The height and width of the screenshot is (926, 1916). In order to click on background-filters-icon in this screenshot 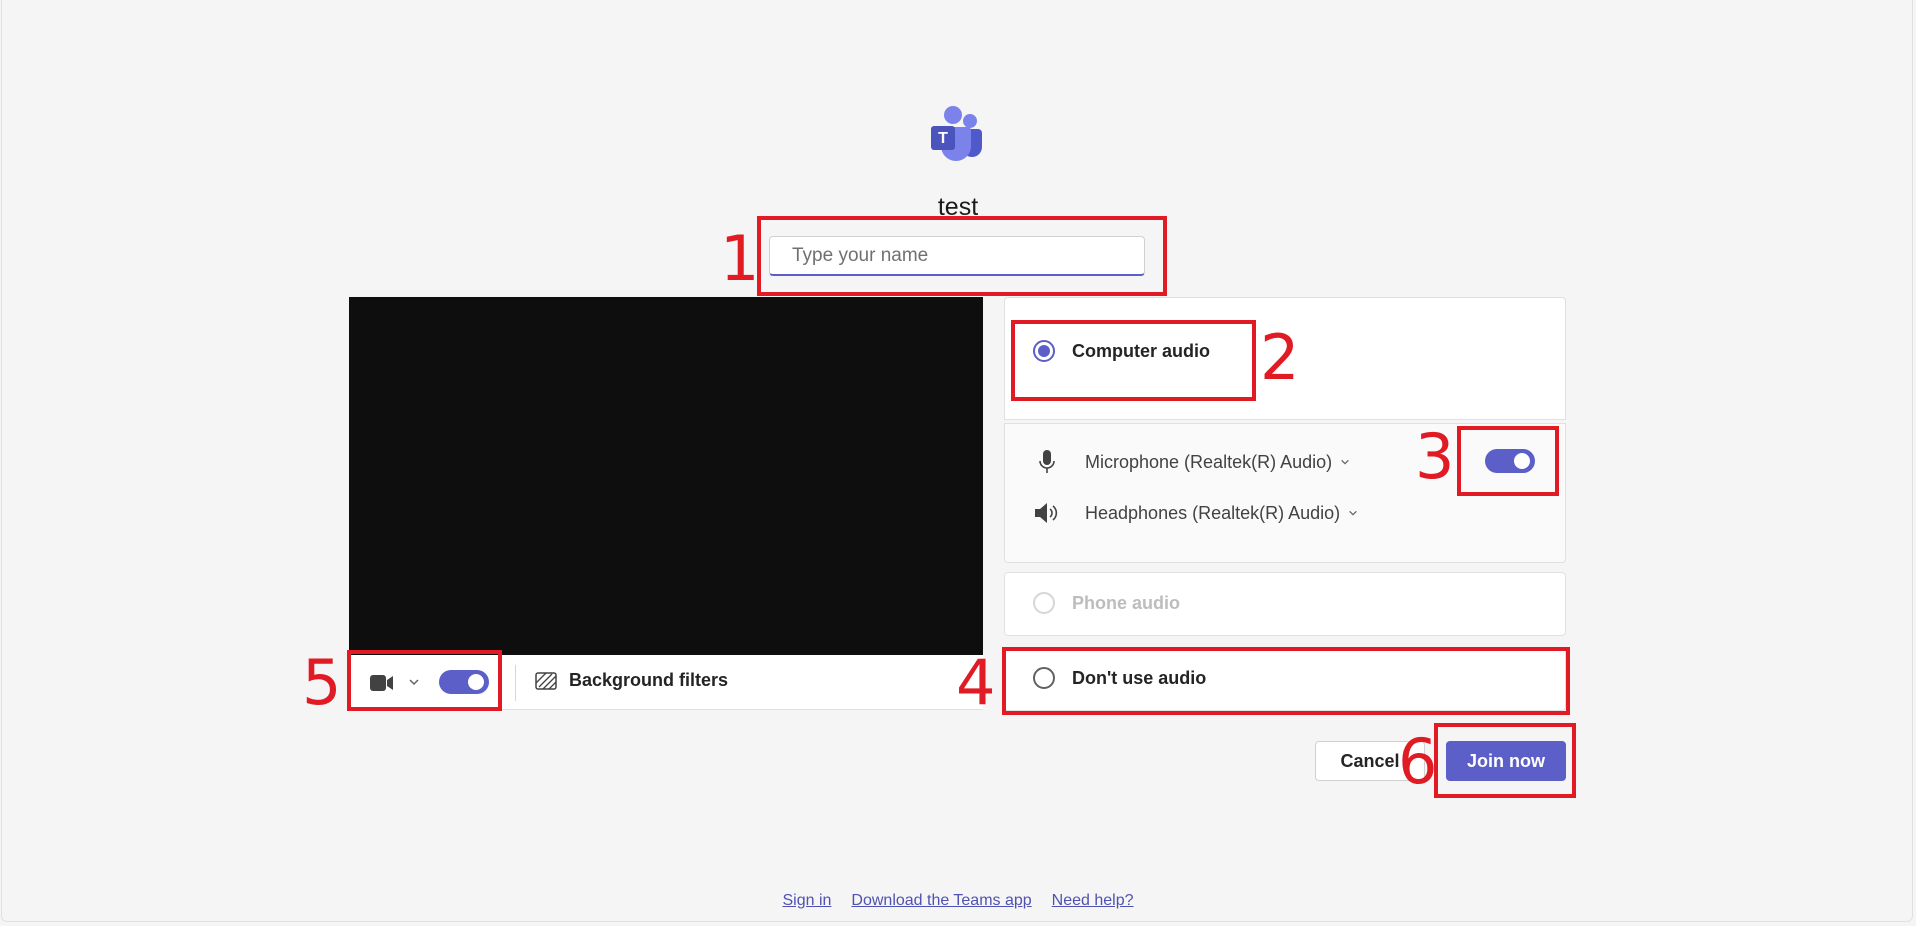, I will do `click(546, 680)`.